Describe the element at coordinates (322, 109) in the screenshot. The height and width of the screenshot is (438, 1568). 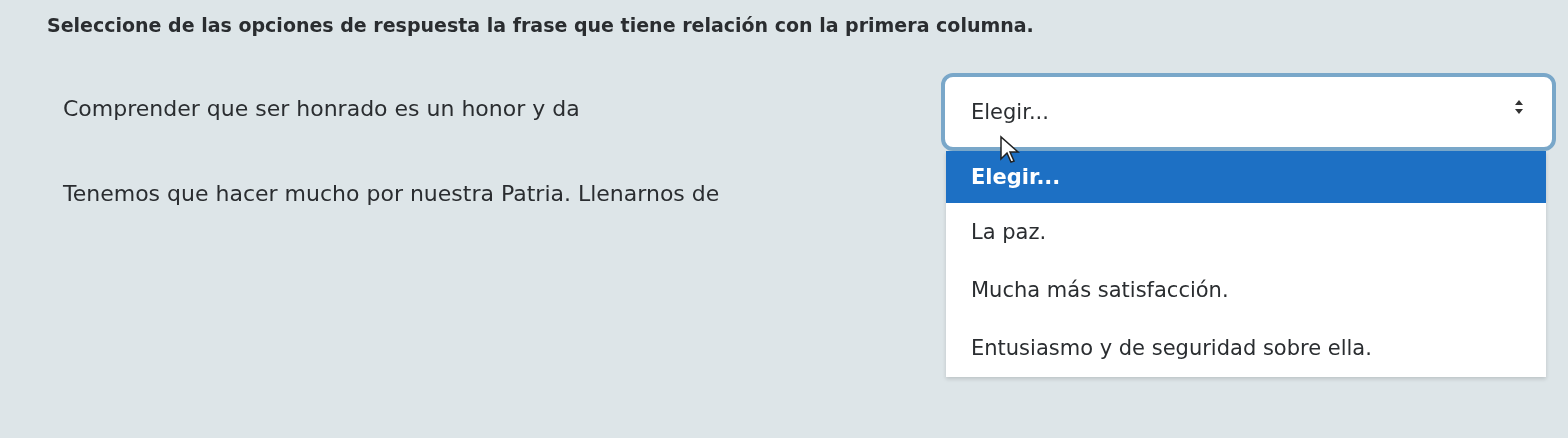
I see `question-text: Comprender que ser honrado es un honor y da` at that location.